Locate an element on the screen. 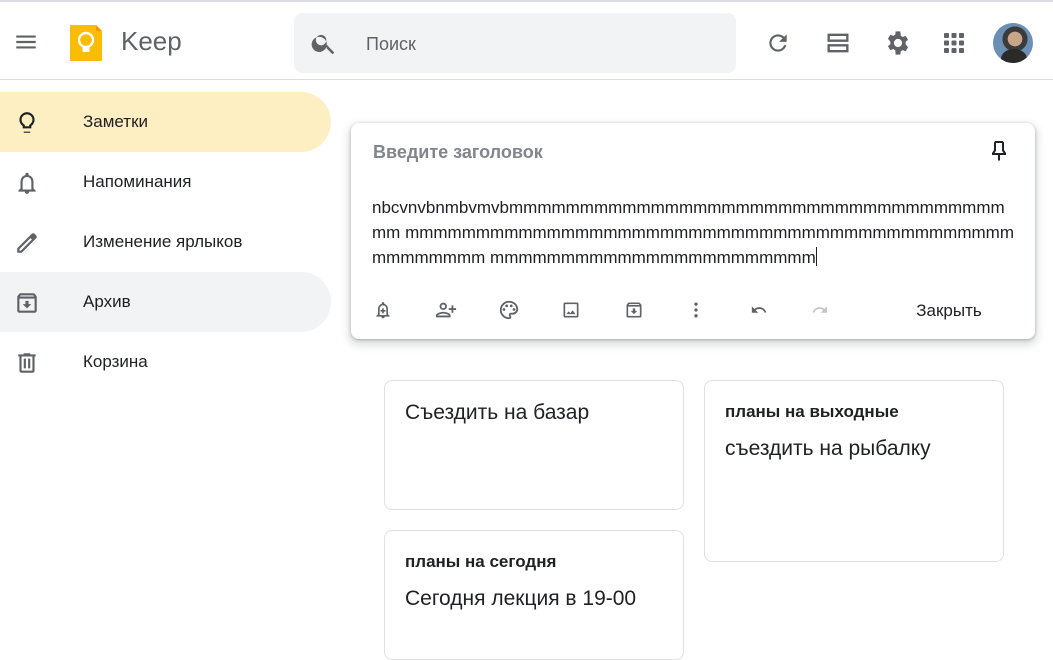  settings-button is located at coordinates (898, 43).